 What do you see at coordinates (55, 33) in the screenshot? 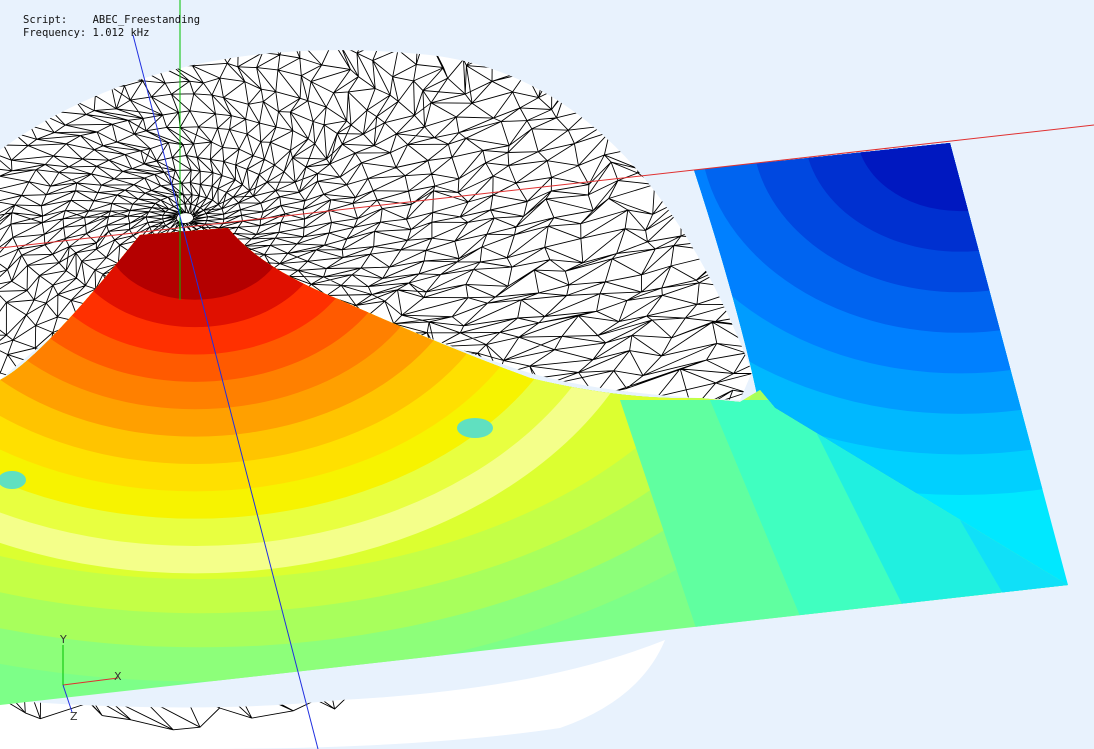
I see `frequency-label: Frequency:` at bounding box center [55, 33].